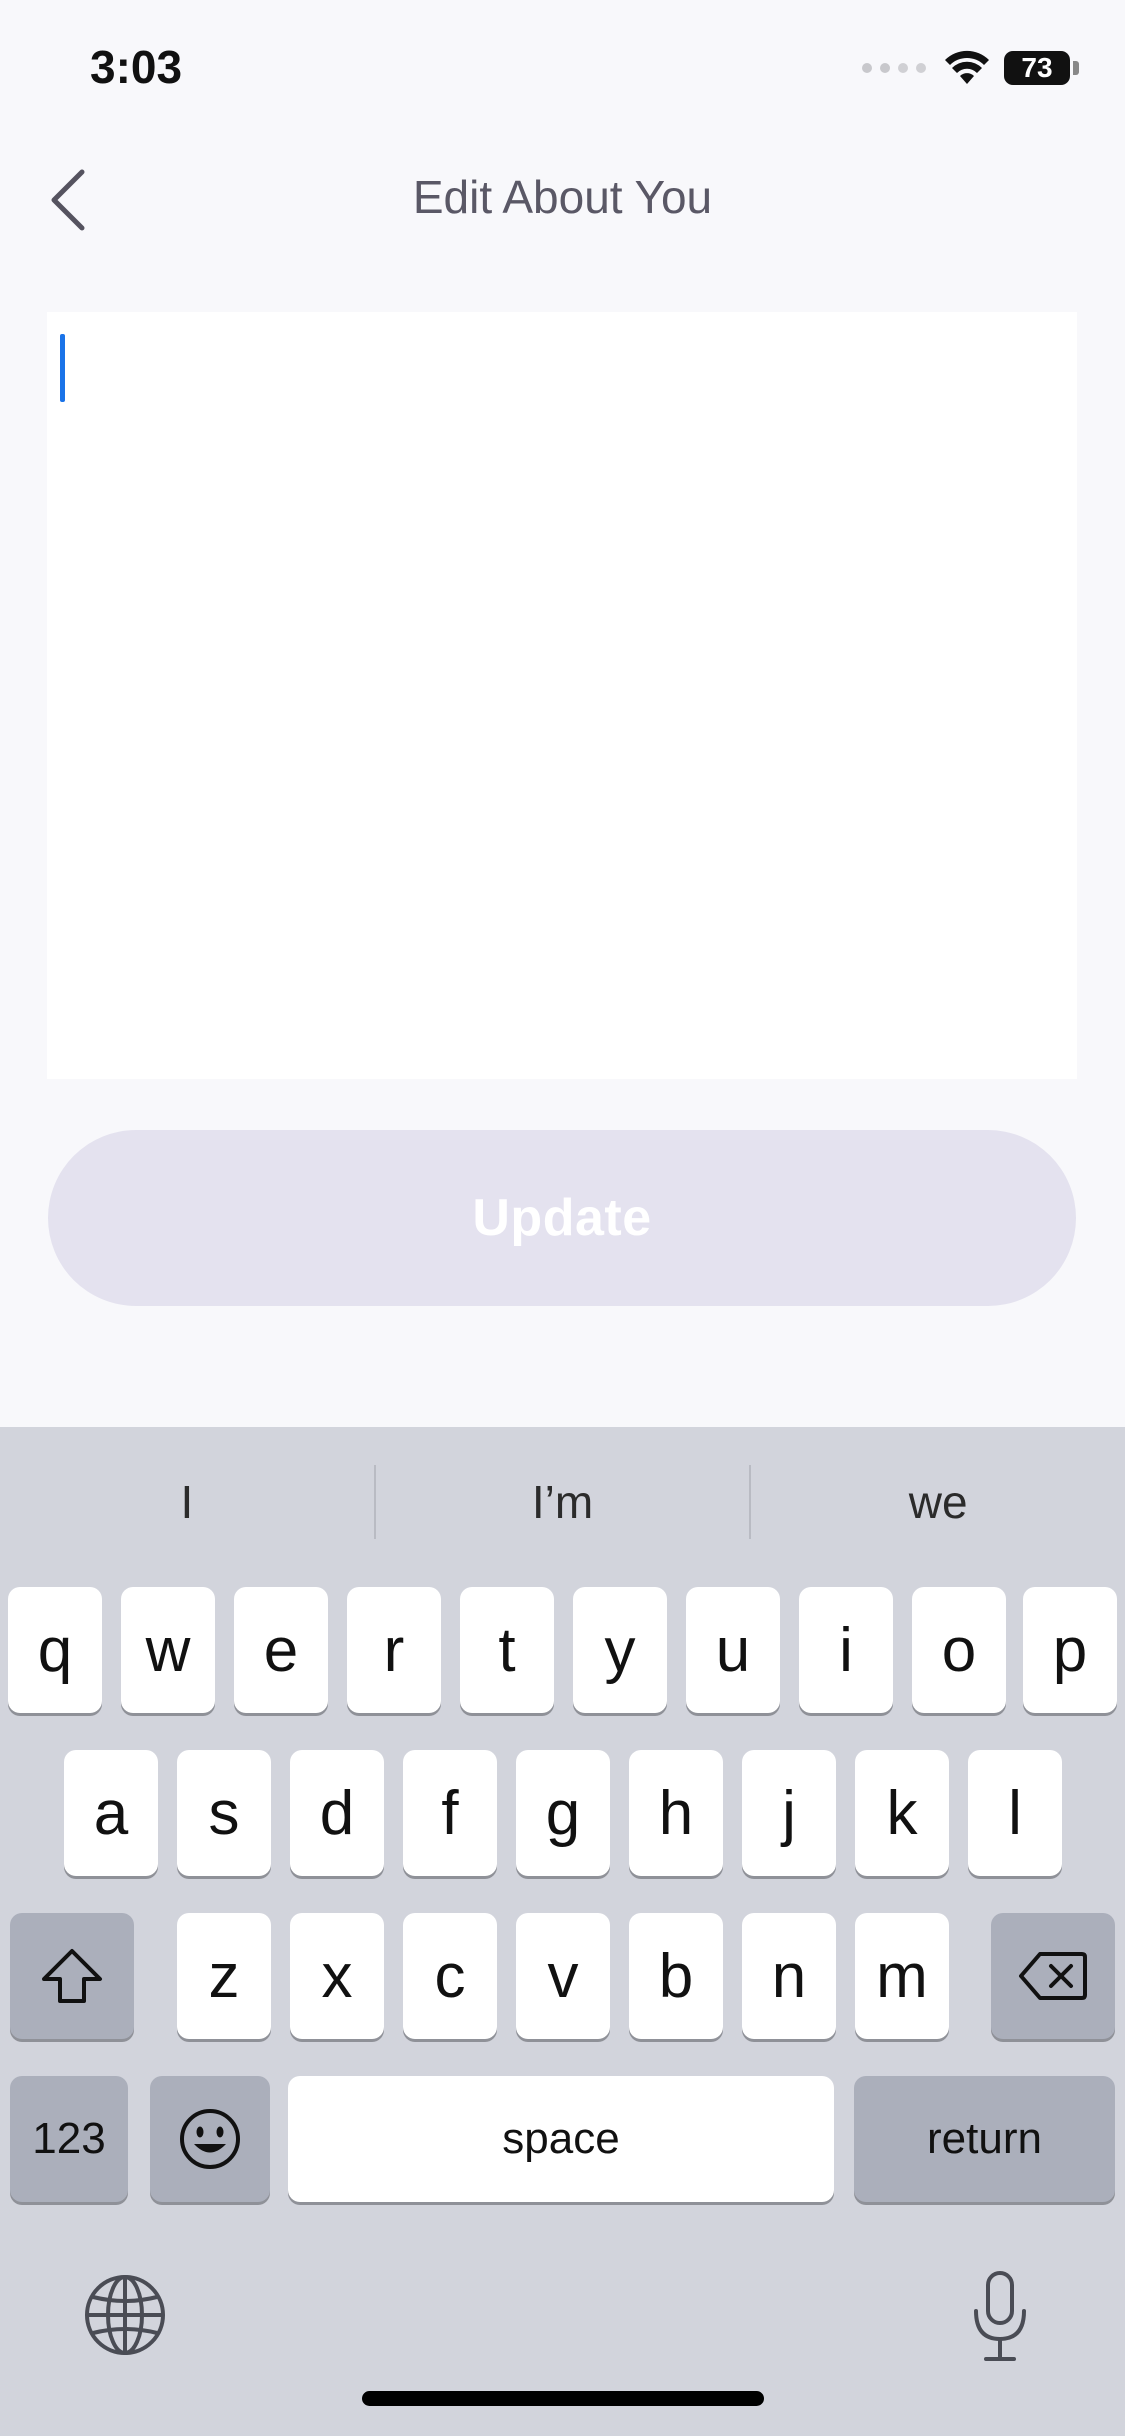  What do you see at coordinates (69, 2139) in the screenshot?
I see `numbers-key: 123` at bounding box center [69, 2139].